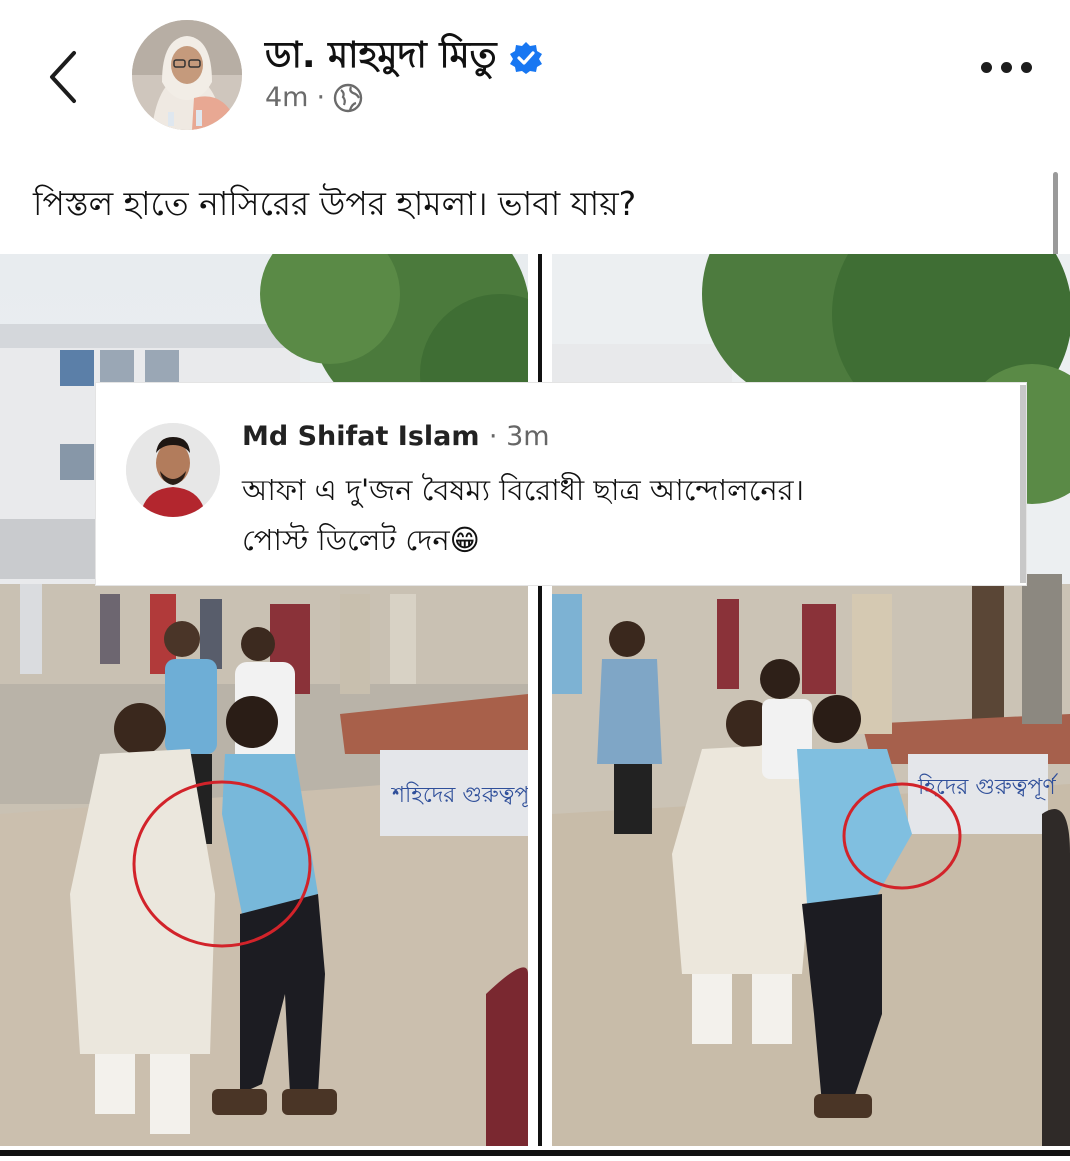 The height and width of the screenshot is (1161, 1070). I want to click on more-options-button, so click(1006, 67).